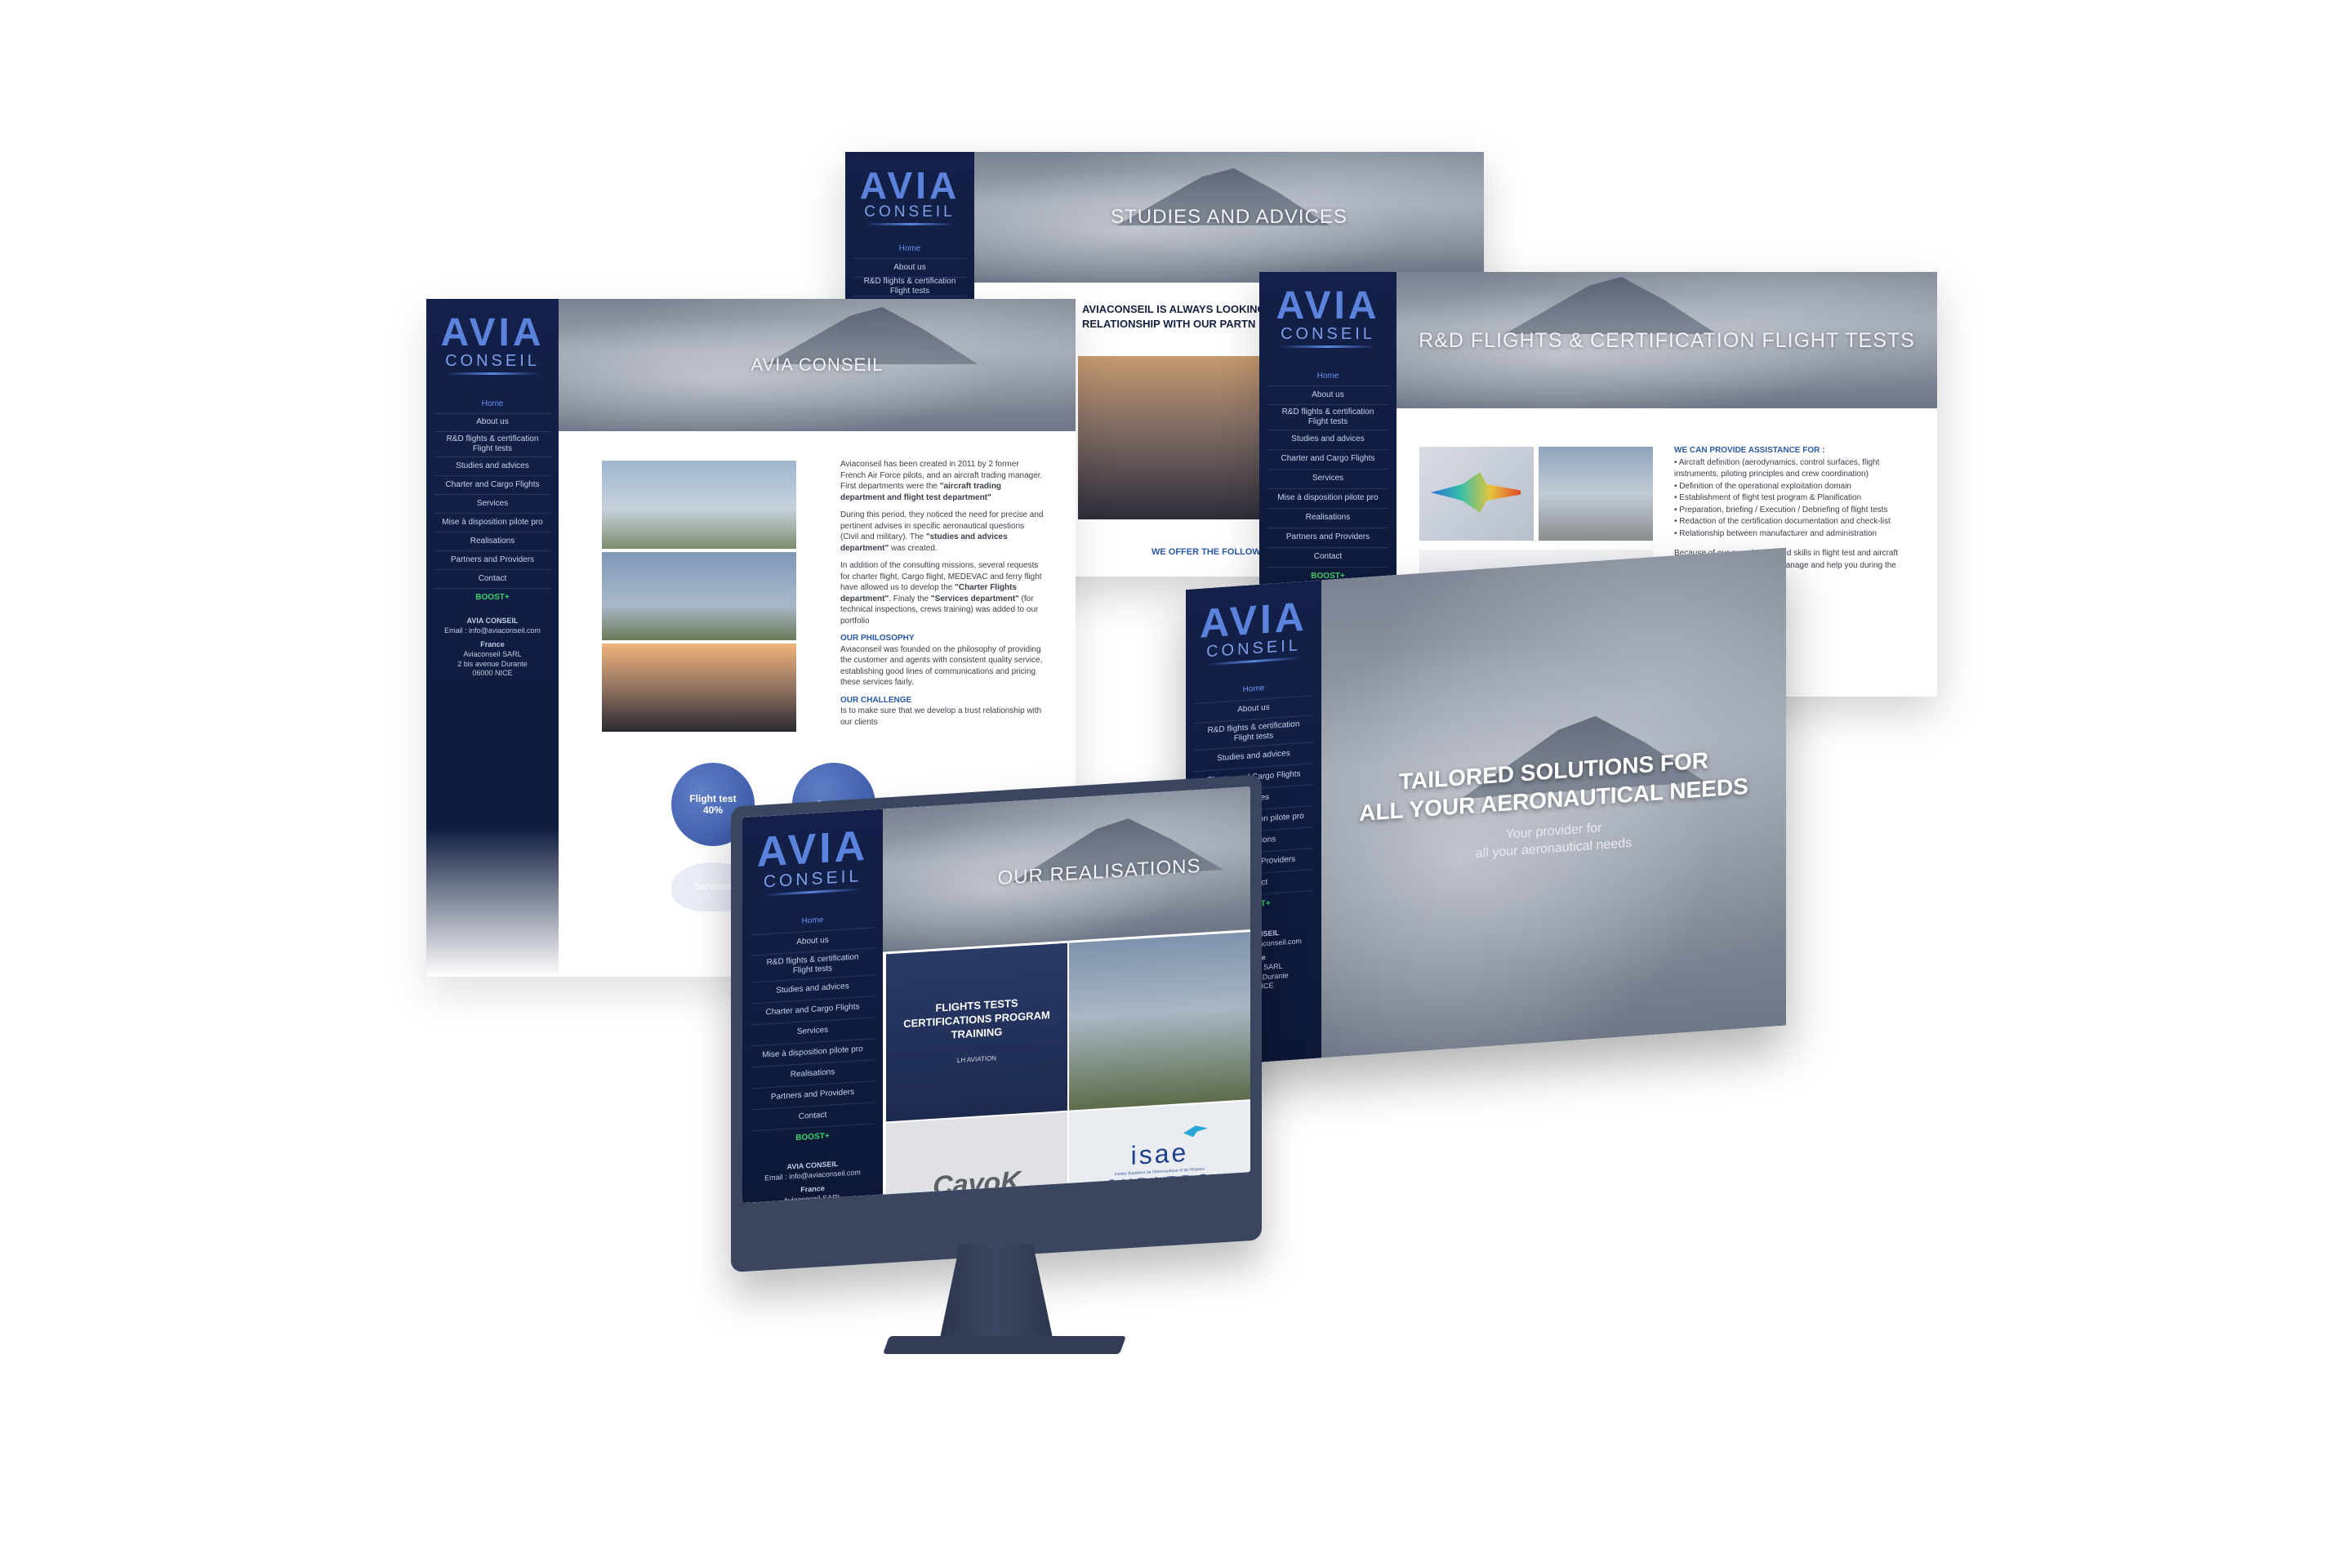 This screenshot has height=1568, width=2352. I want to click on philosophy-heading: OUR PHILOSOPHY, so click(878, 638).